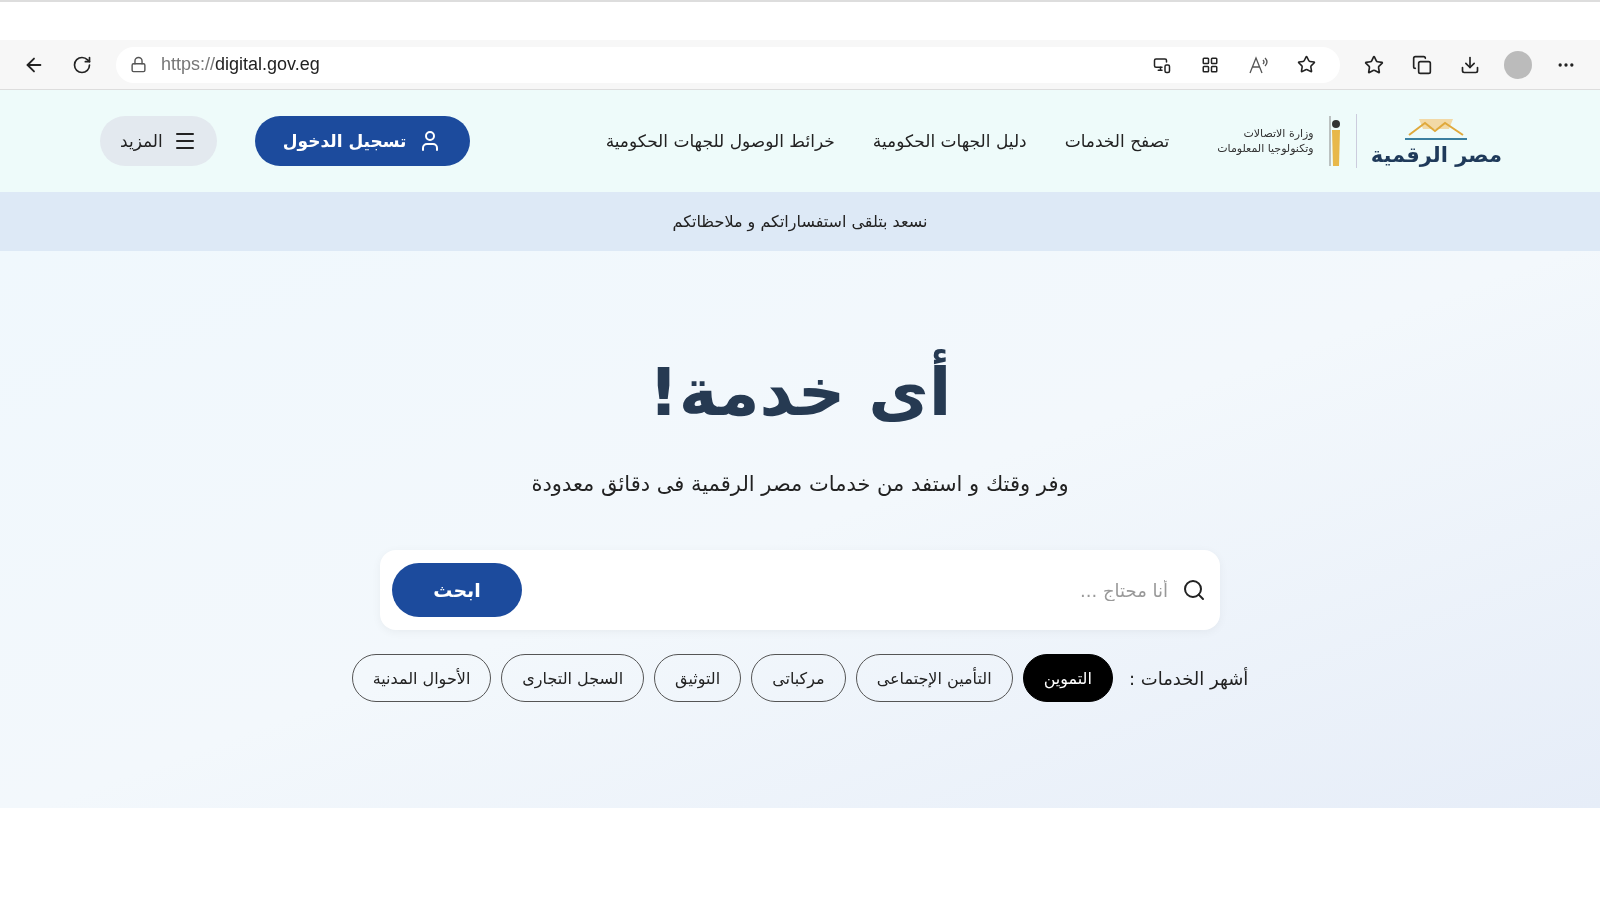 This screenshot has height=900, width=1600. I want to click on more-menu-button: المزيد, so click(158, 141).